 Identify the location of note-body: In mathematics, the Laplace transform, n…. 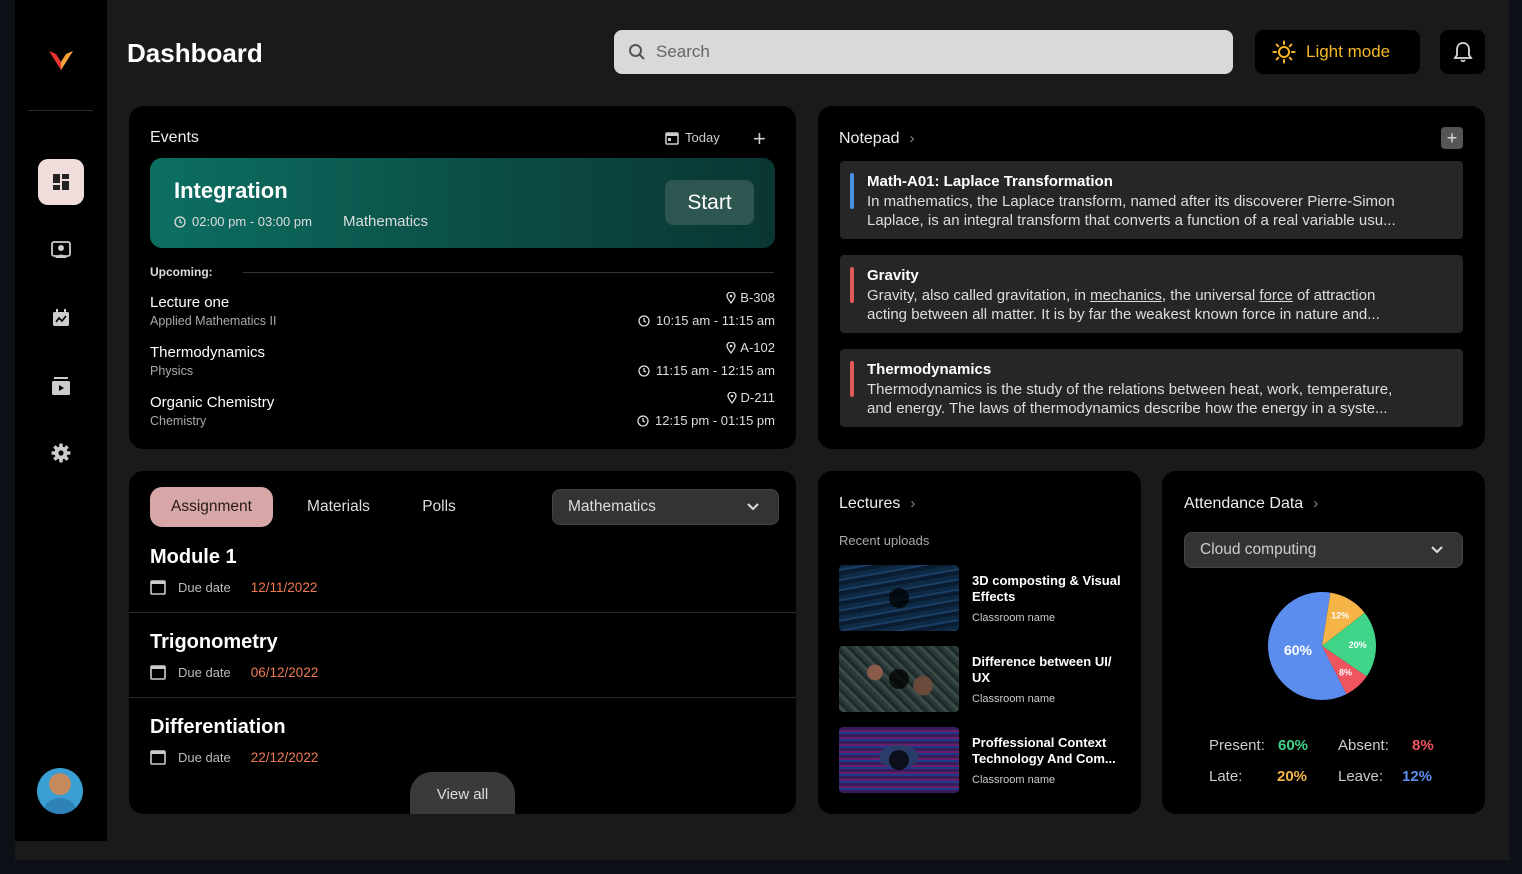
(1159, 211).